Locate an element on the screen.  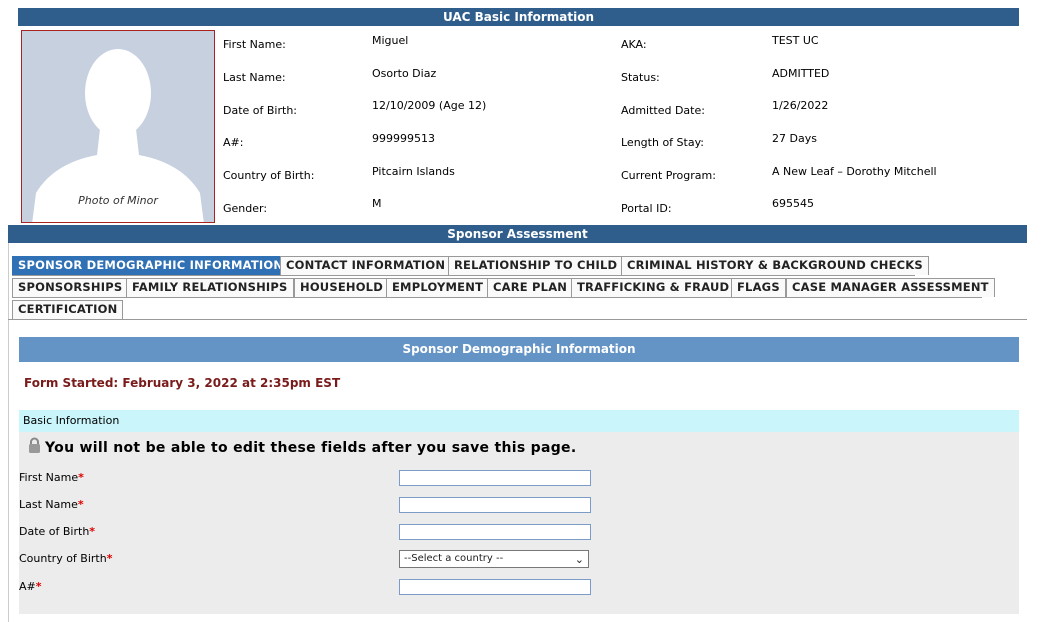
gender-value: M is located at coordinates (377, 203).